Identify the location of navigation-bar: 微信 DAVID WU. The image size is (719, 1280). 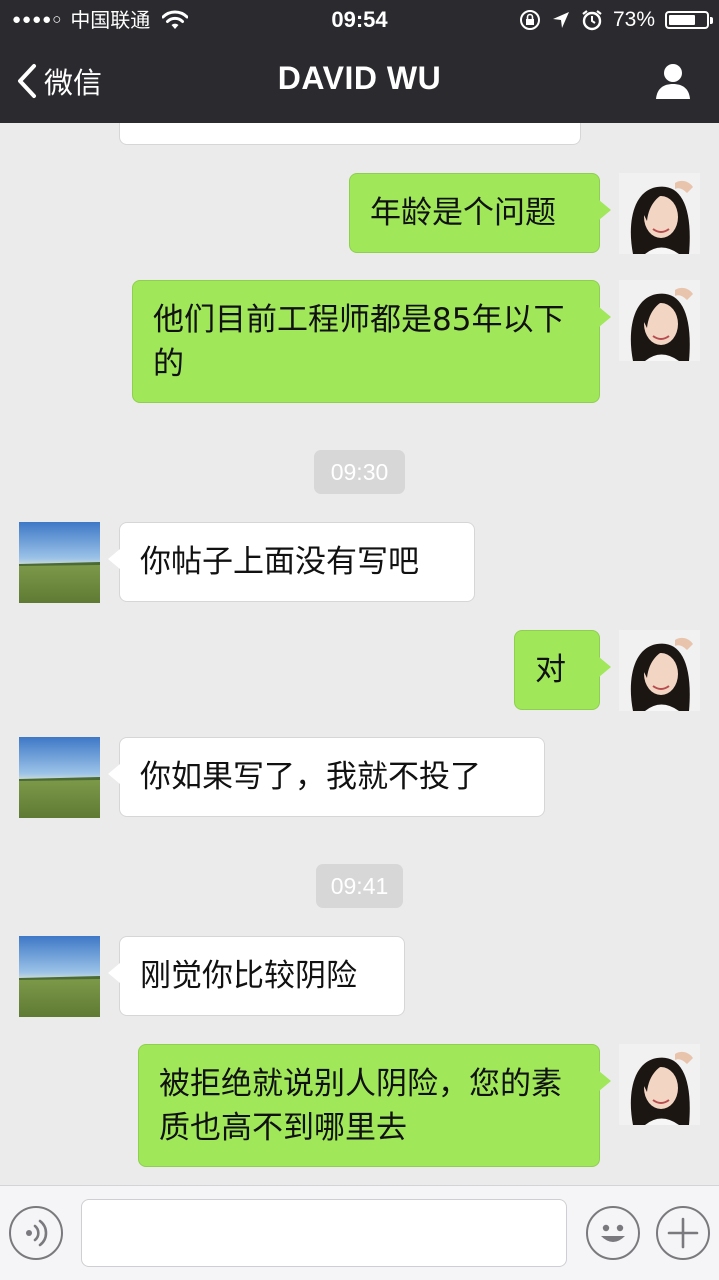
(359, 81).